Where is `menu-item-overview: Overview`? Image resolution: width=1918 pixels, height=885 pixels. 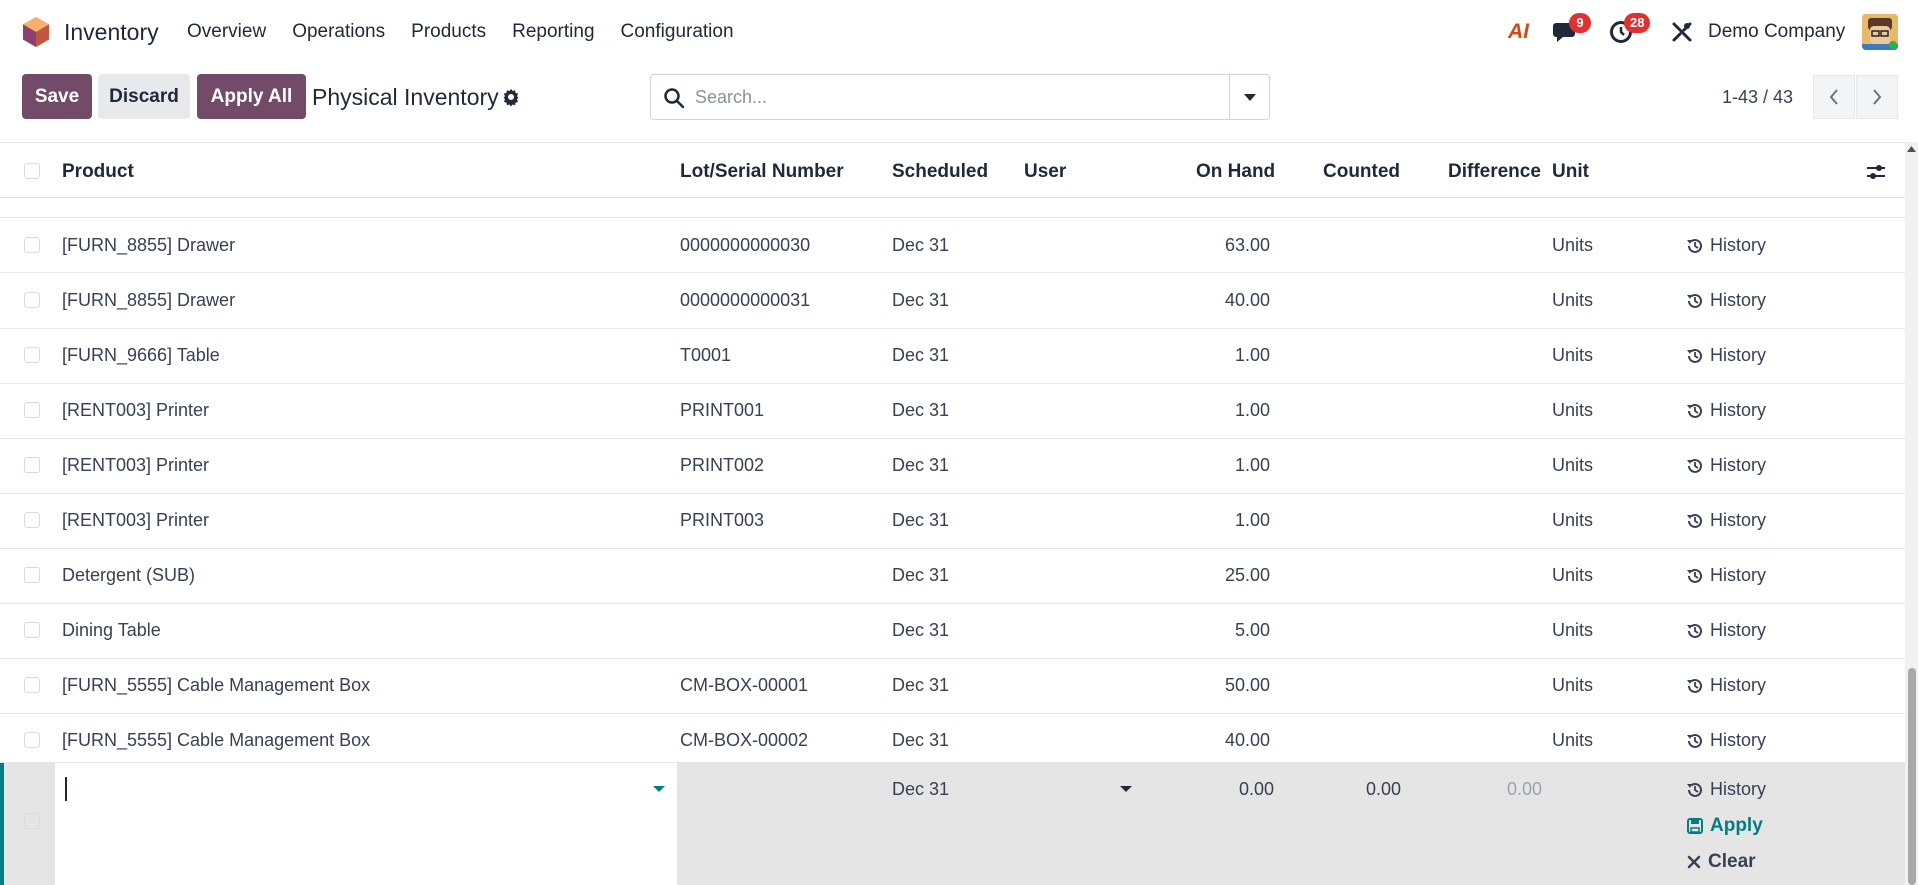
menu-item-overview: Overview is located at coordinates (226, 32).